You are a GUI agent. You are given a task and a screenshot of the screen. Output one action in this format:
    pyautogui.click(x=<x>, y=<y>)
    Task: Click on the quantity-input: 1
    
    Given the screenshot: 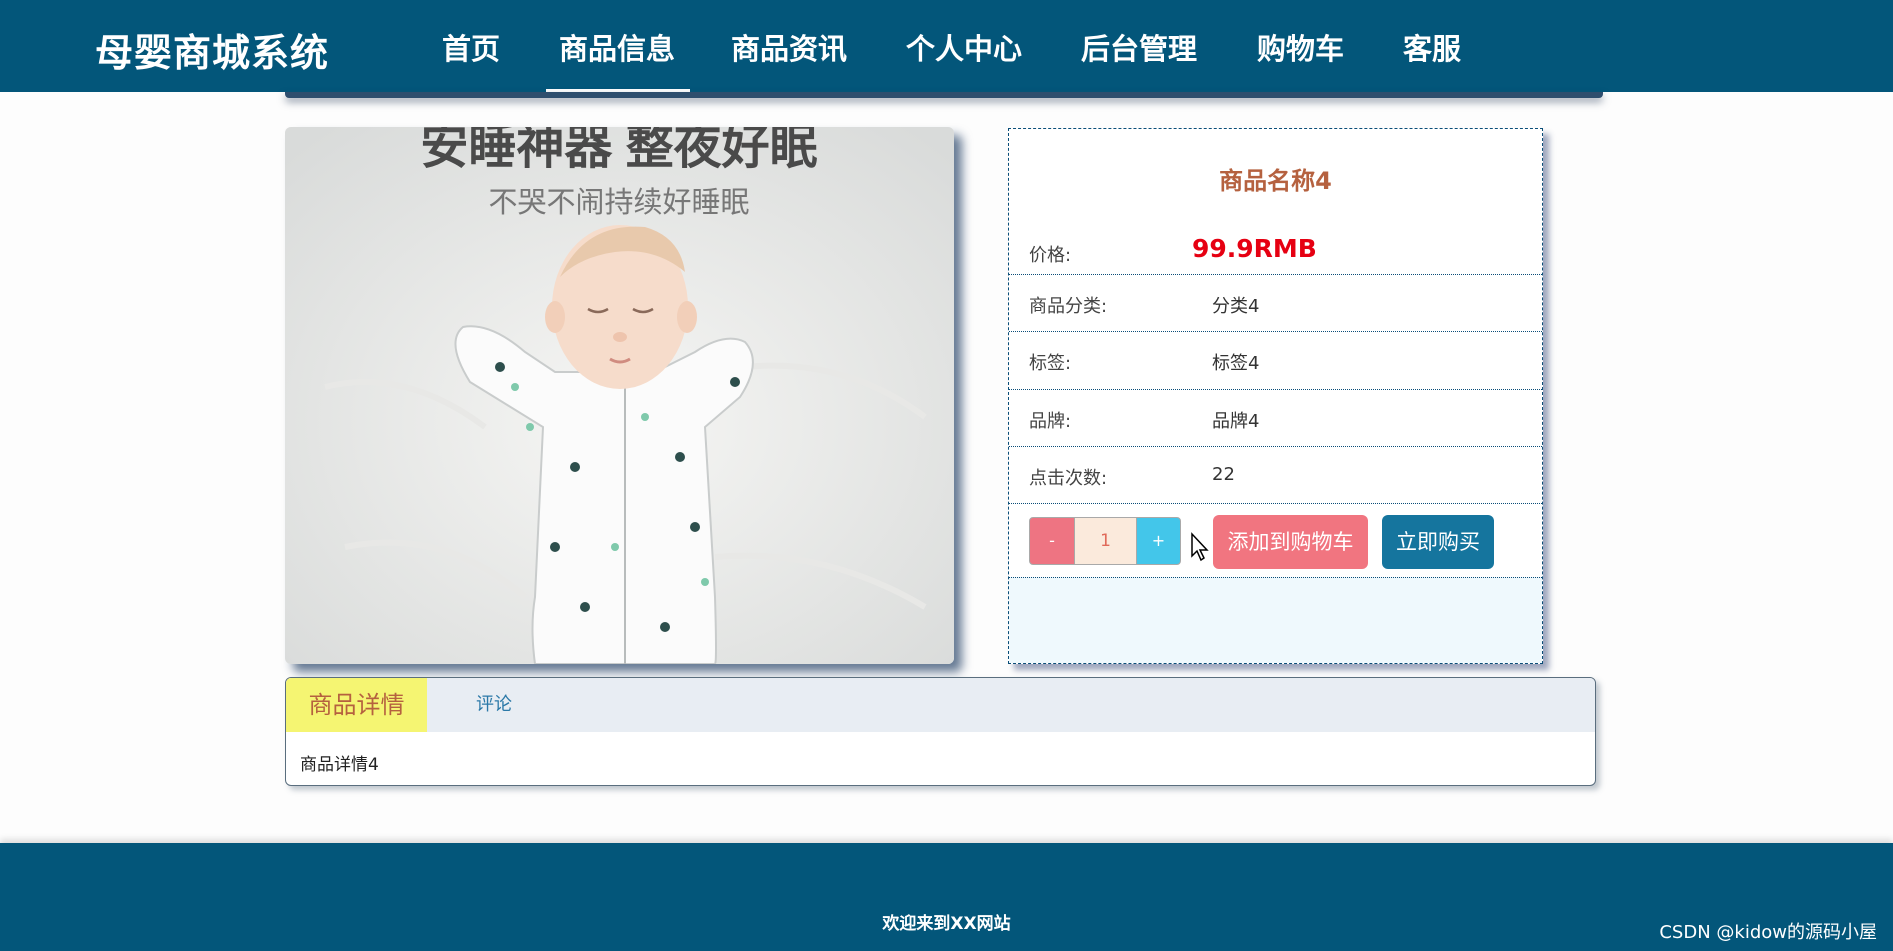 What is the action you would take?
    pyautogui.click(x=1105, y=541)
    